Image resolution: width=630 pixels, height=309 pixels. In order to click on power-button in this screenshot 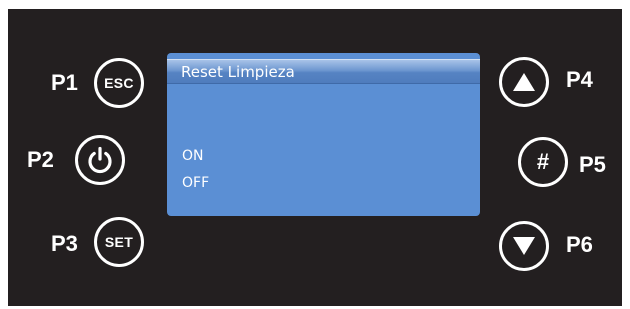, I will do `click(100, 160)`.